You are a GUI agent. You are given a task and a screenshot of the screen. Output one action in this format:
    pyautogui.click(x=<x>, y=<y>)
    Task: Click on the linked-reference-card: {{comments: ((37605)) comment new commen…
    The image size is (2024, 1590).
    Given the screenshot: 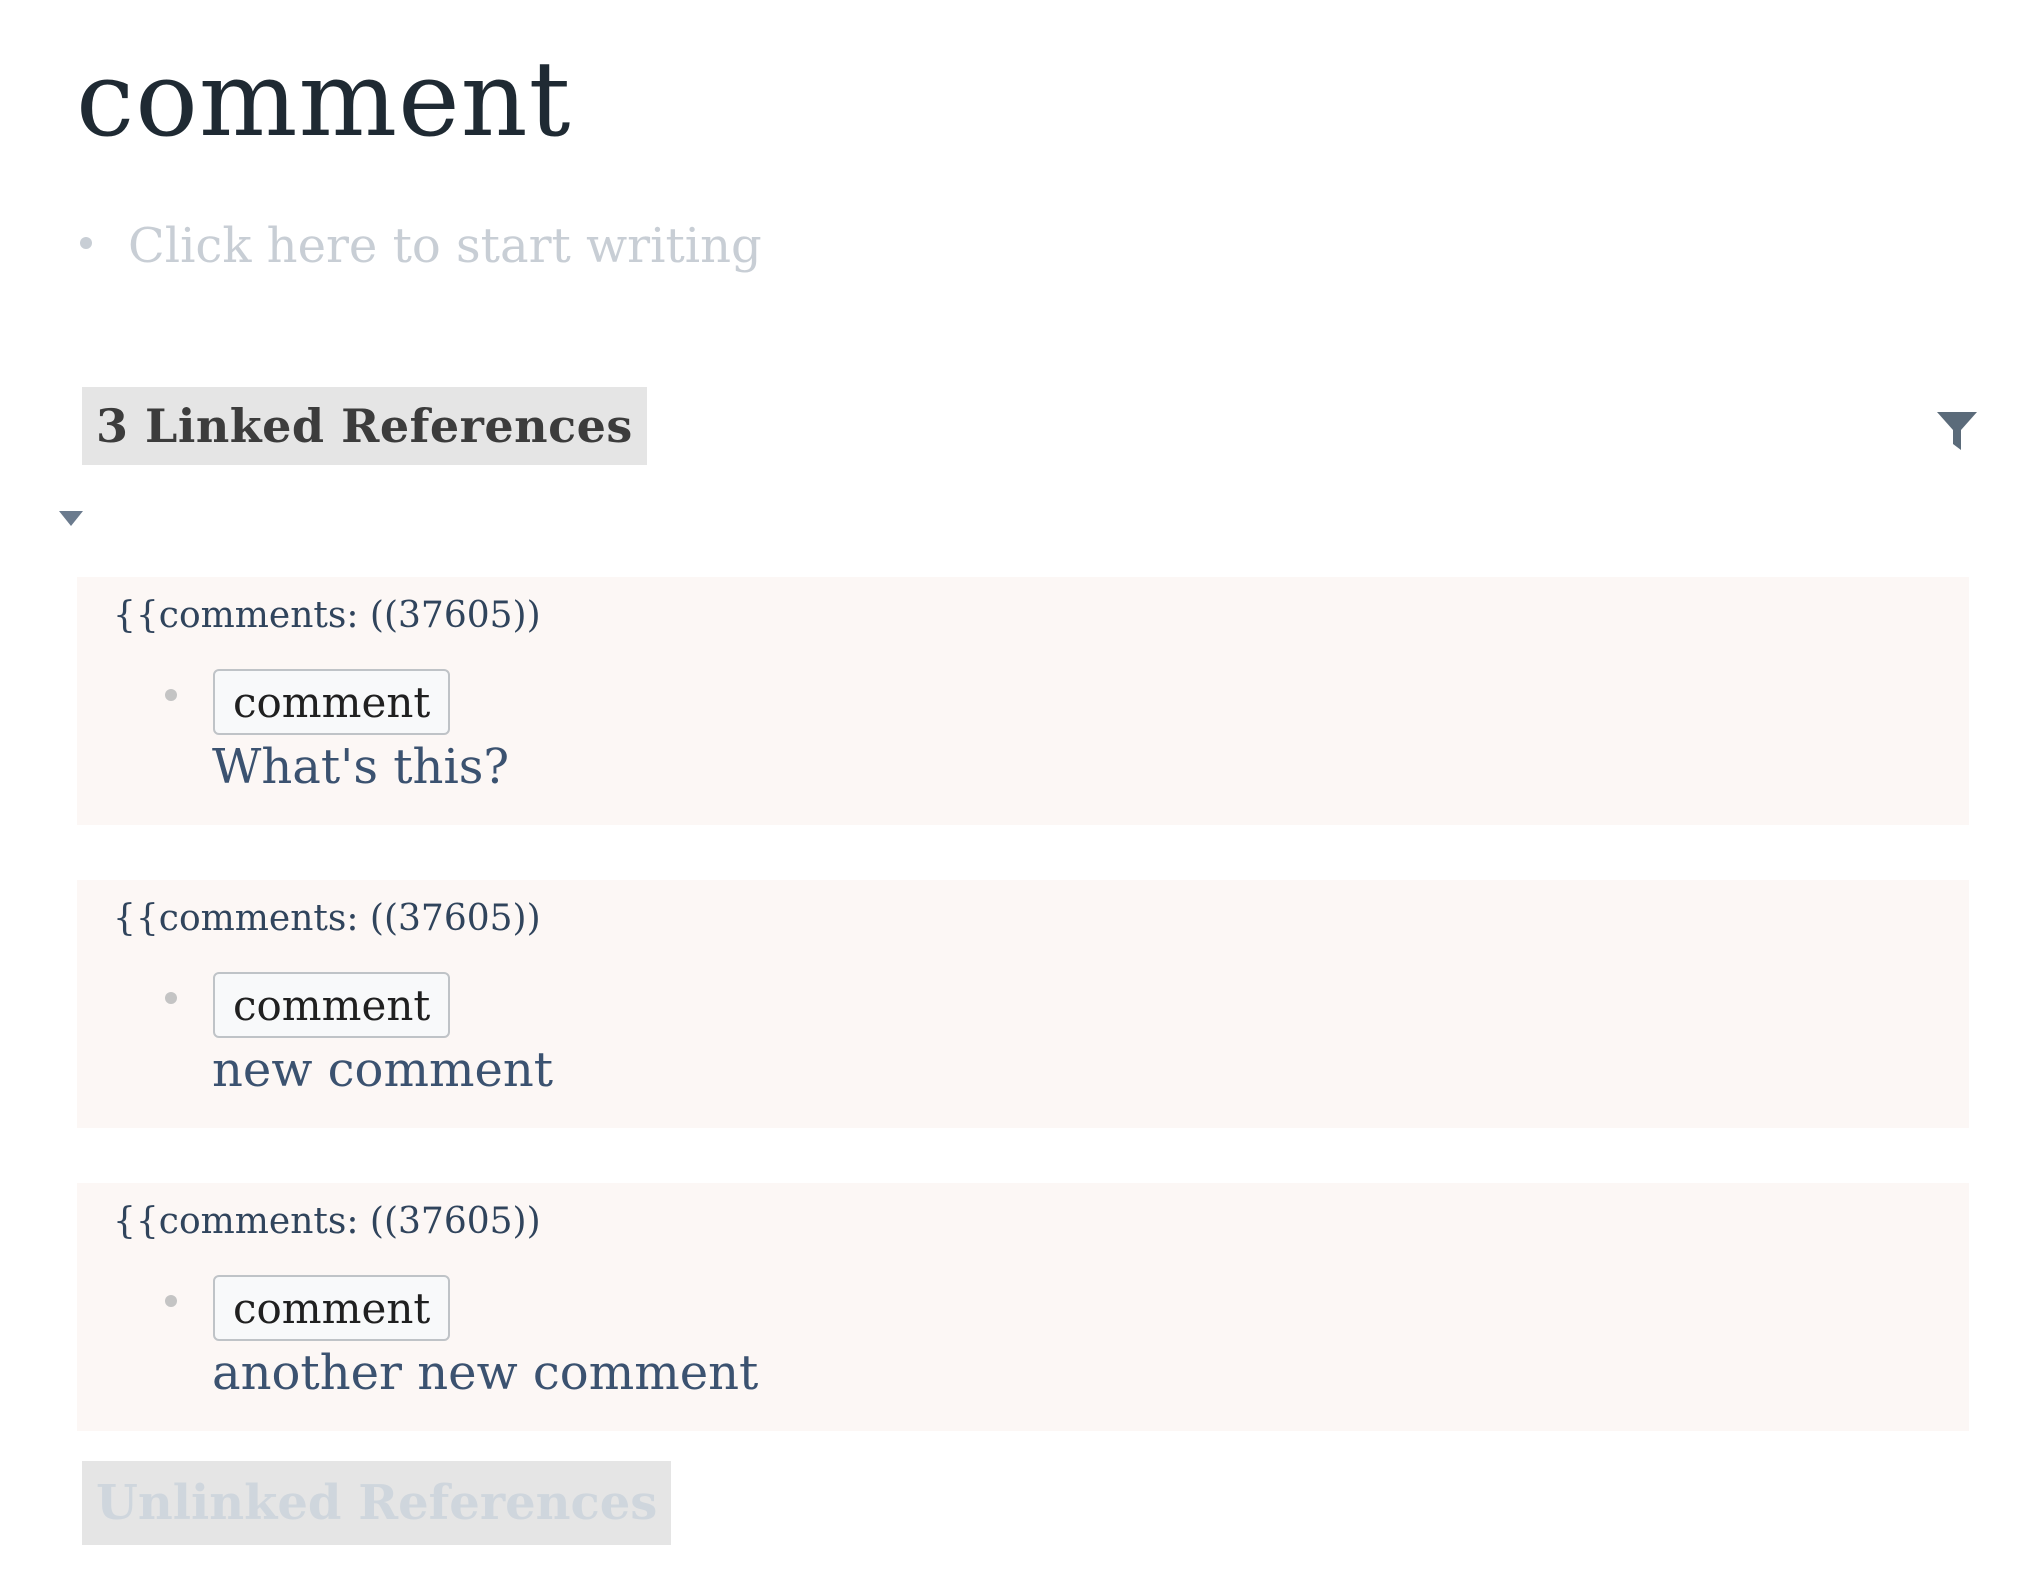 What is the action you would take?
    pyautogui.click(x=1023, y=1004)
    